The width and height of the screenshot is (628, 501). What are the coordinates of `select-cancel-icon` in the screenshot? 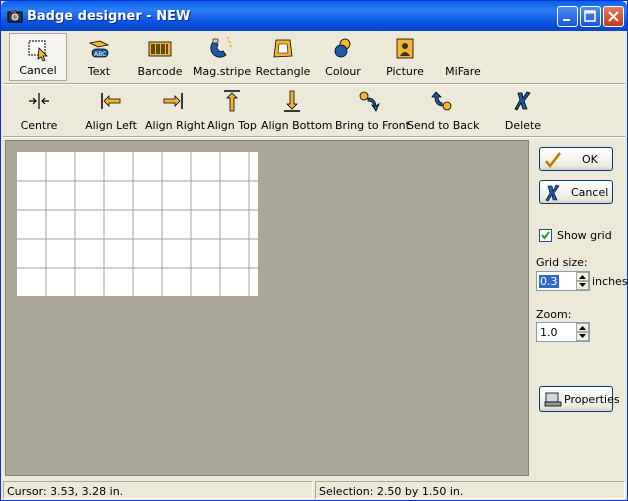 It's located at (38, 51).